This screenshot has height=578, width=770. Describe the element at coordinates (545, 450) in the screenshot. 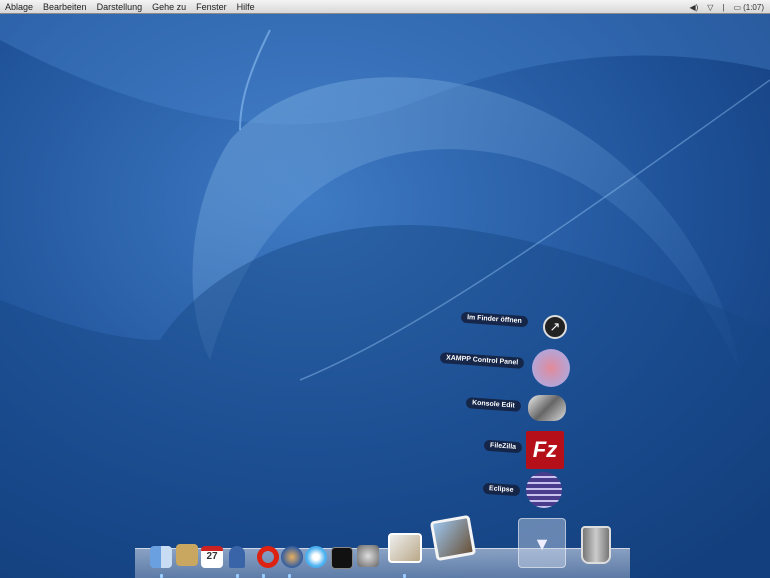

I see `filezilla-icon: Fz` at that location.